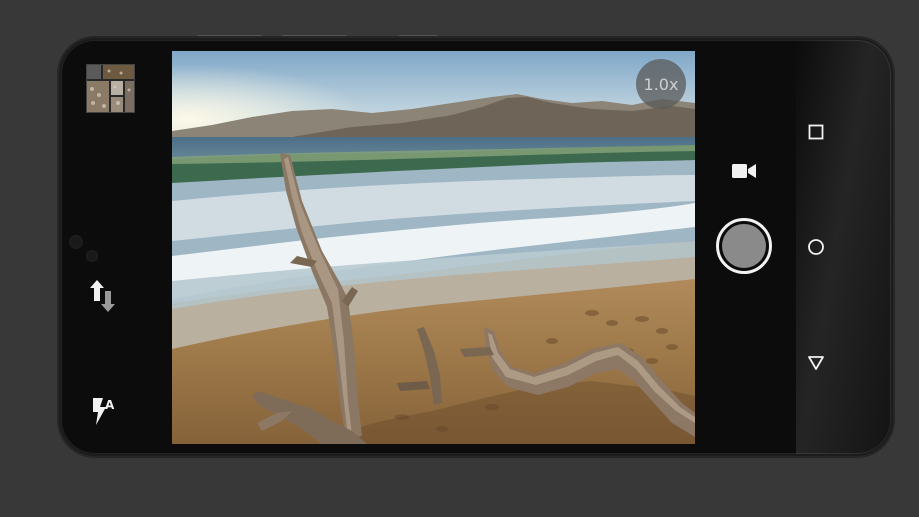 The width and height of the screenshot is (919, 517). What do you see at coordinates (744, 171) in the screenshot?
I see `video-camera-icon` at bounding box center [744, 171].